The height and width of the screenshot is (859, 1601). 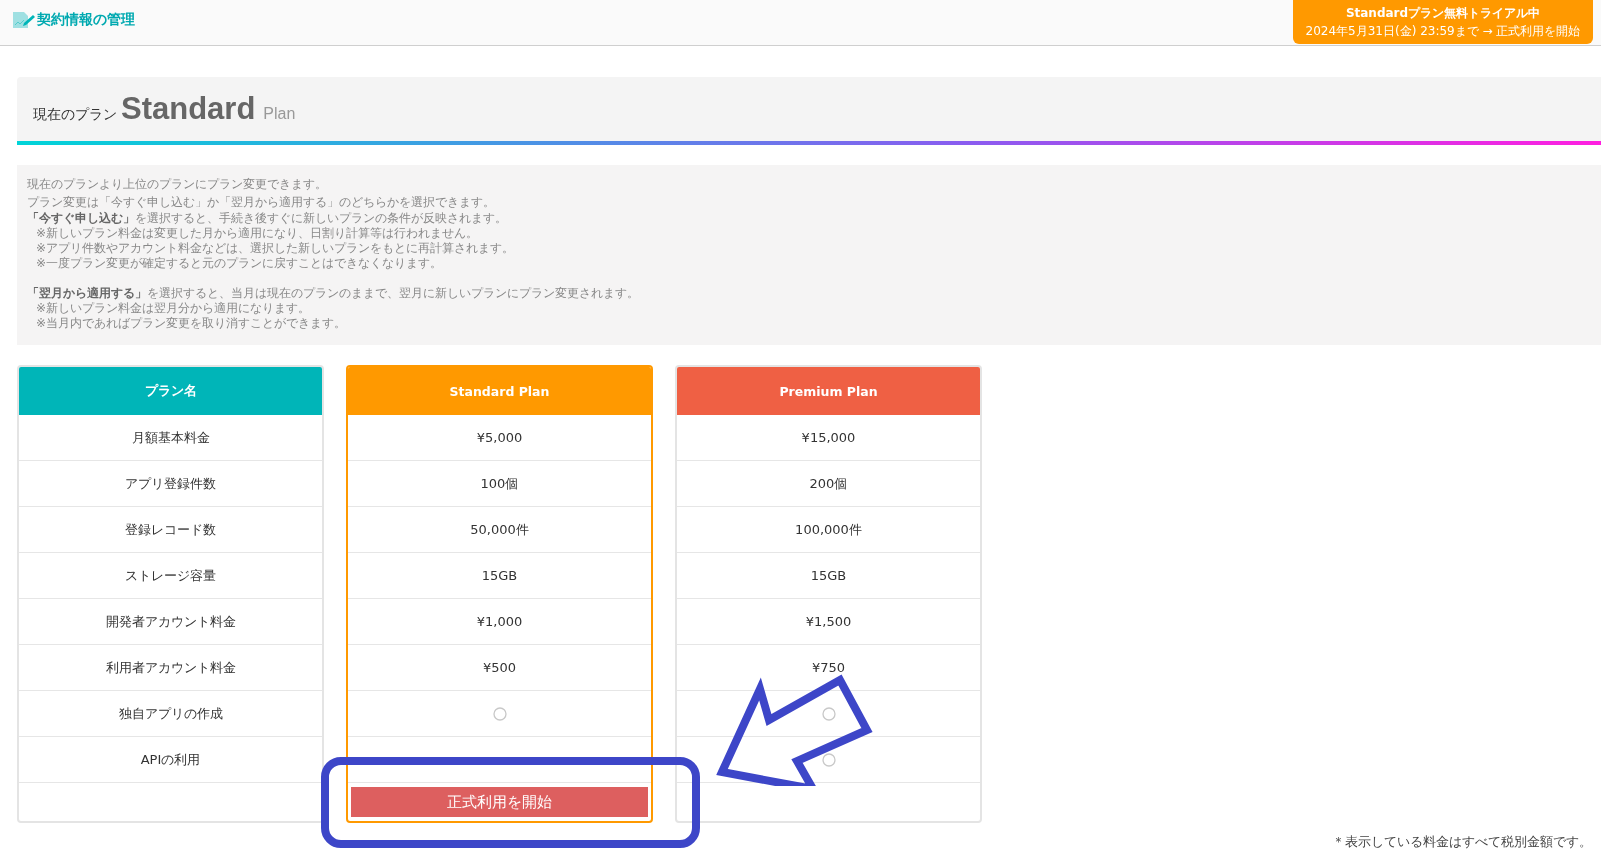 I want to click on plan-suffix: Plan, so click(x=279, y=114).